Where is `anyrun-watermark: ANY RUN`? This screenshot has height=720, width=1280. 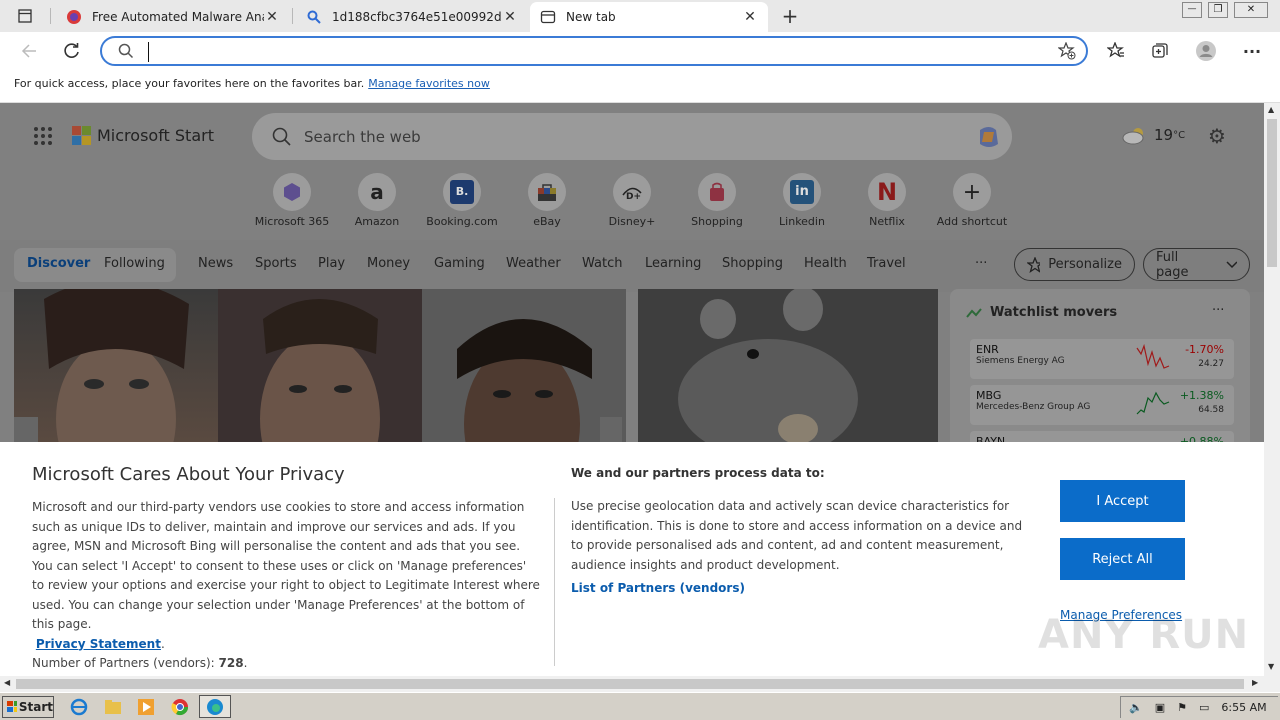 anyrun-watermark: ANY RUN is located at coordinates (1144, 635).